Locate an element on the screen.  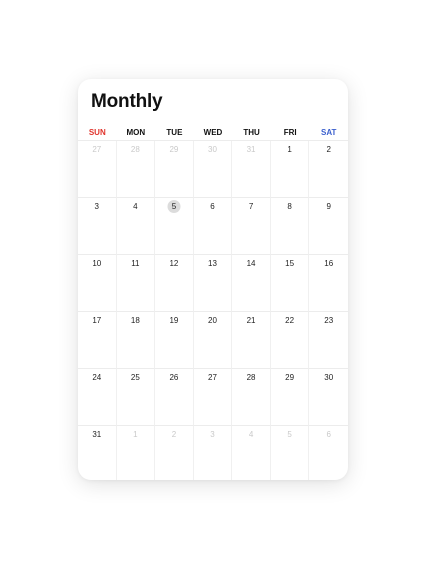
day-cell: 14 is located at coordinates (251, 283).